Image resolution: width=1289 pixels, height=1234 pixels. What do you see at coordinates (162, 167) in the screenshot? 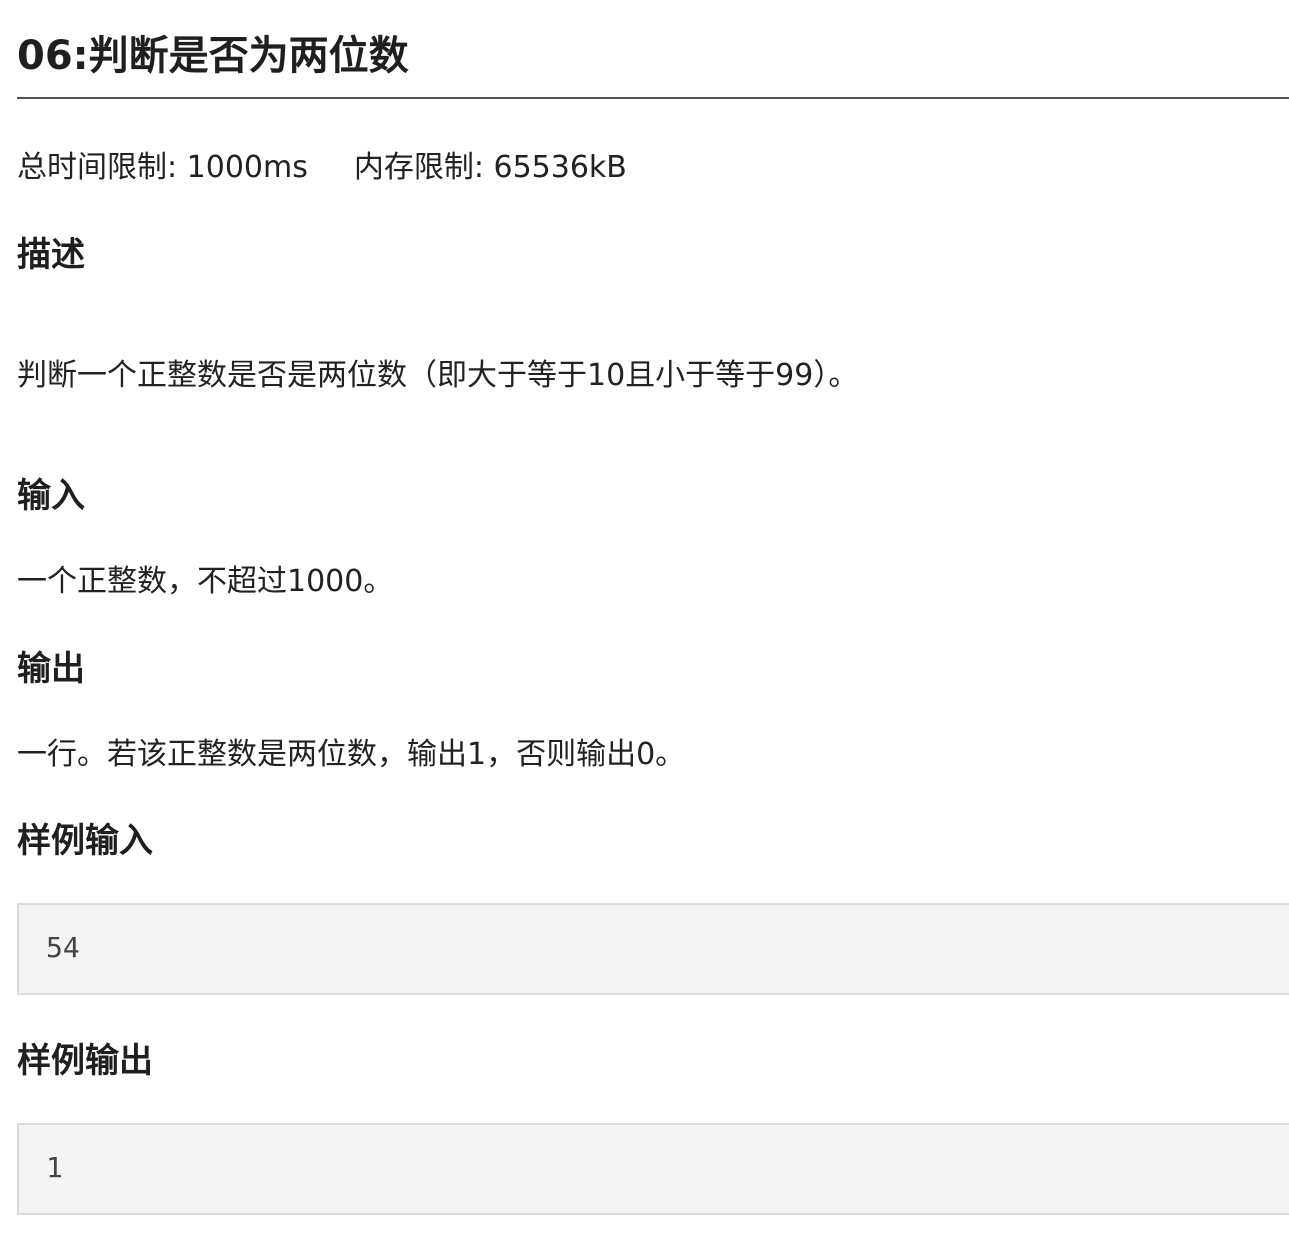
I see `time-limit: 总时间限制: 1000ms` at bounding box center [162, 167].